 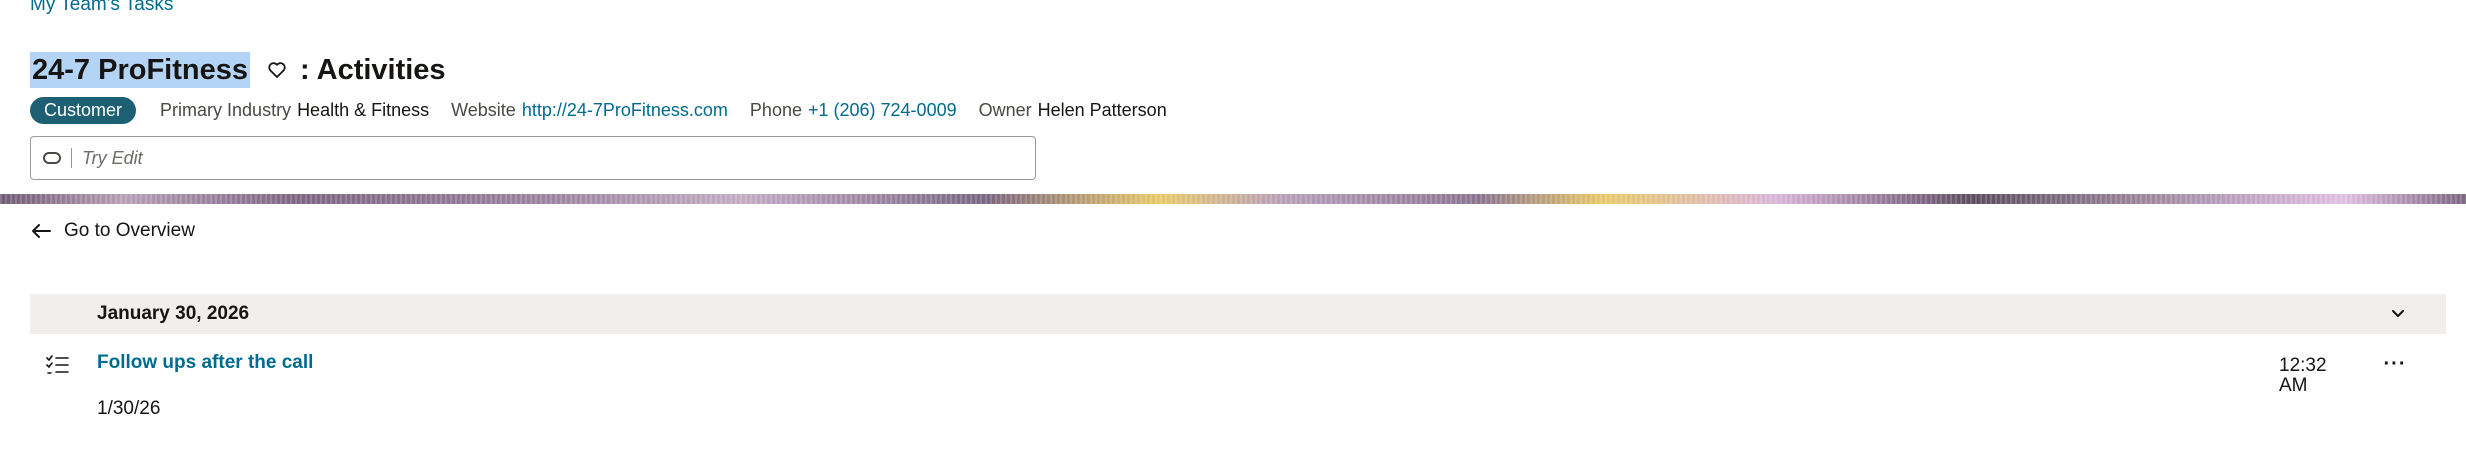 What do you see at coordinates (129, 230) in the screenshot?
I see `go-to-overview-label: Go to Overview` at bounding box center [129, 230].